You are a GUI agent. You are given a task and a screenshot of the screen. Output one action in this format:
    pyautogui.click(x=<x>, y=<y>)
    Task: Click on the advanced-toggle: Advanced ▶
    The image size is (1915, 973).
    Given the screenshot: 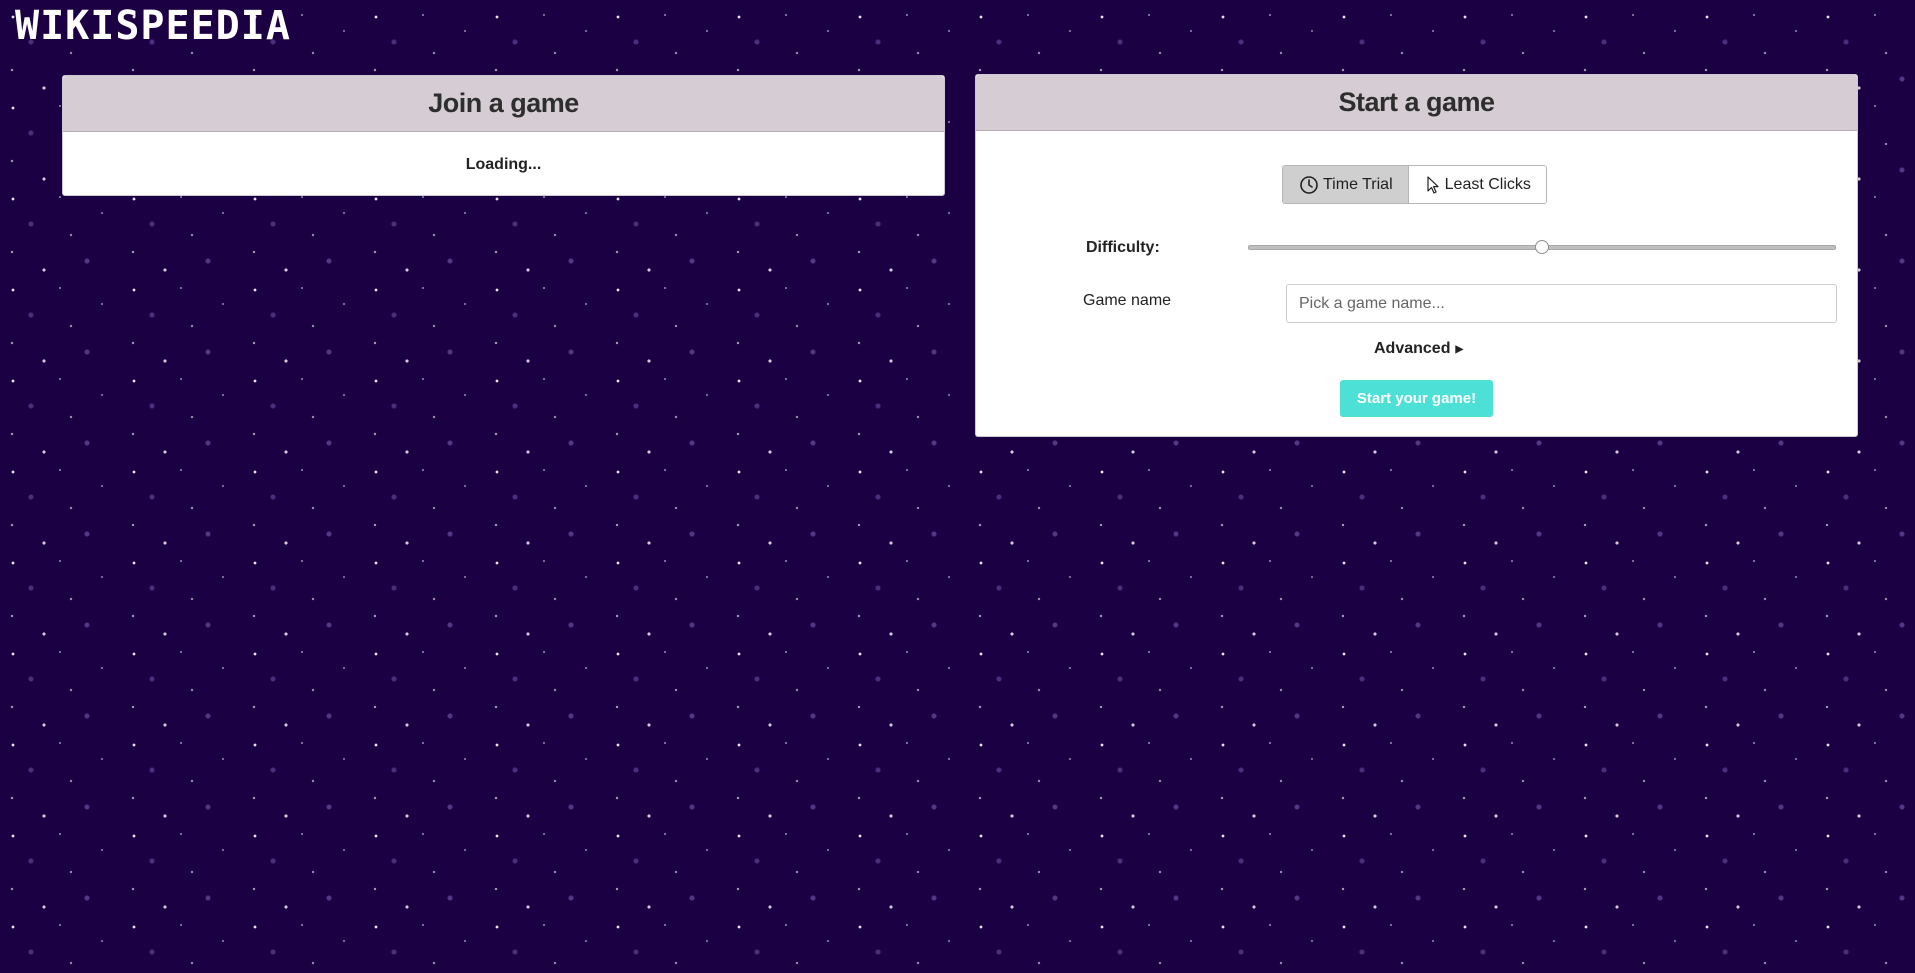 What is the action you would take?
    pyautogui.click(x=1418, y=349)
    